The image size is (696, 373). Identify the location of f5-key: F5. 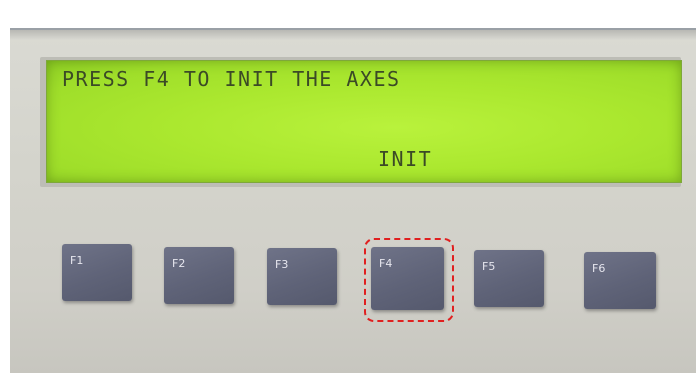
(509, 278).